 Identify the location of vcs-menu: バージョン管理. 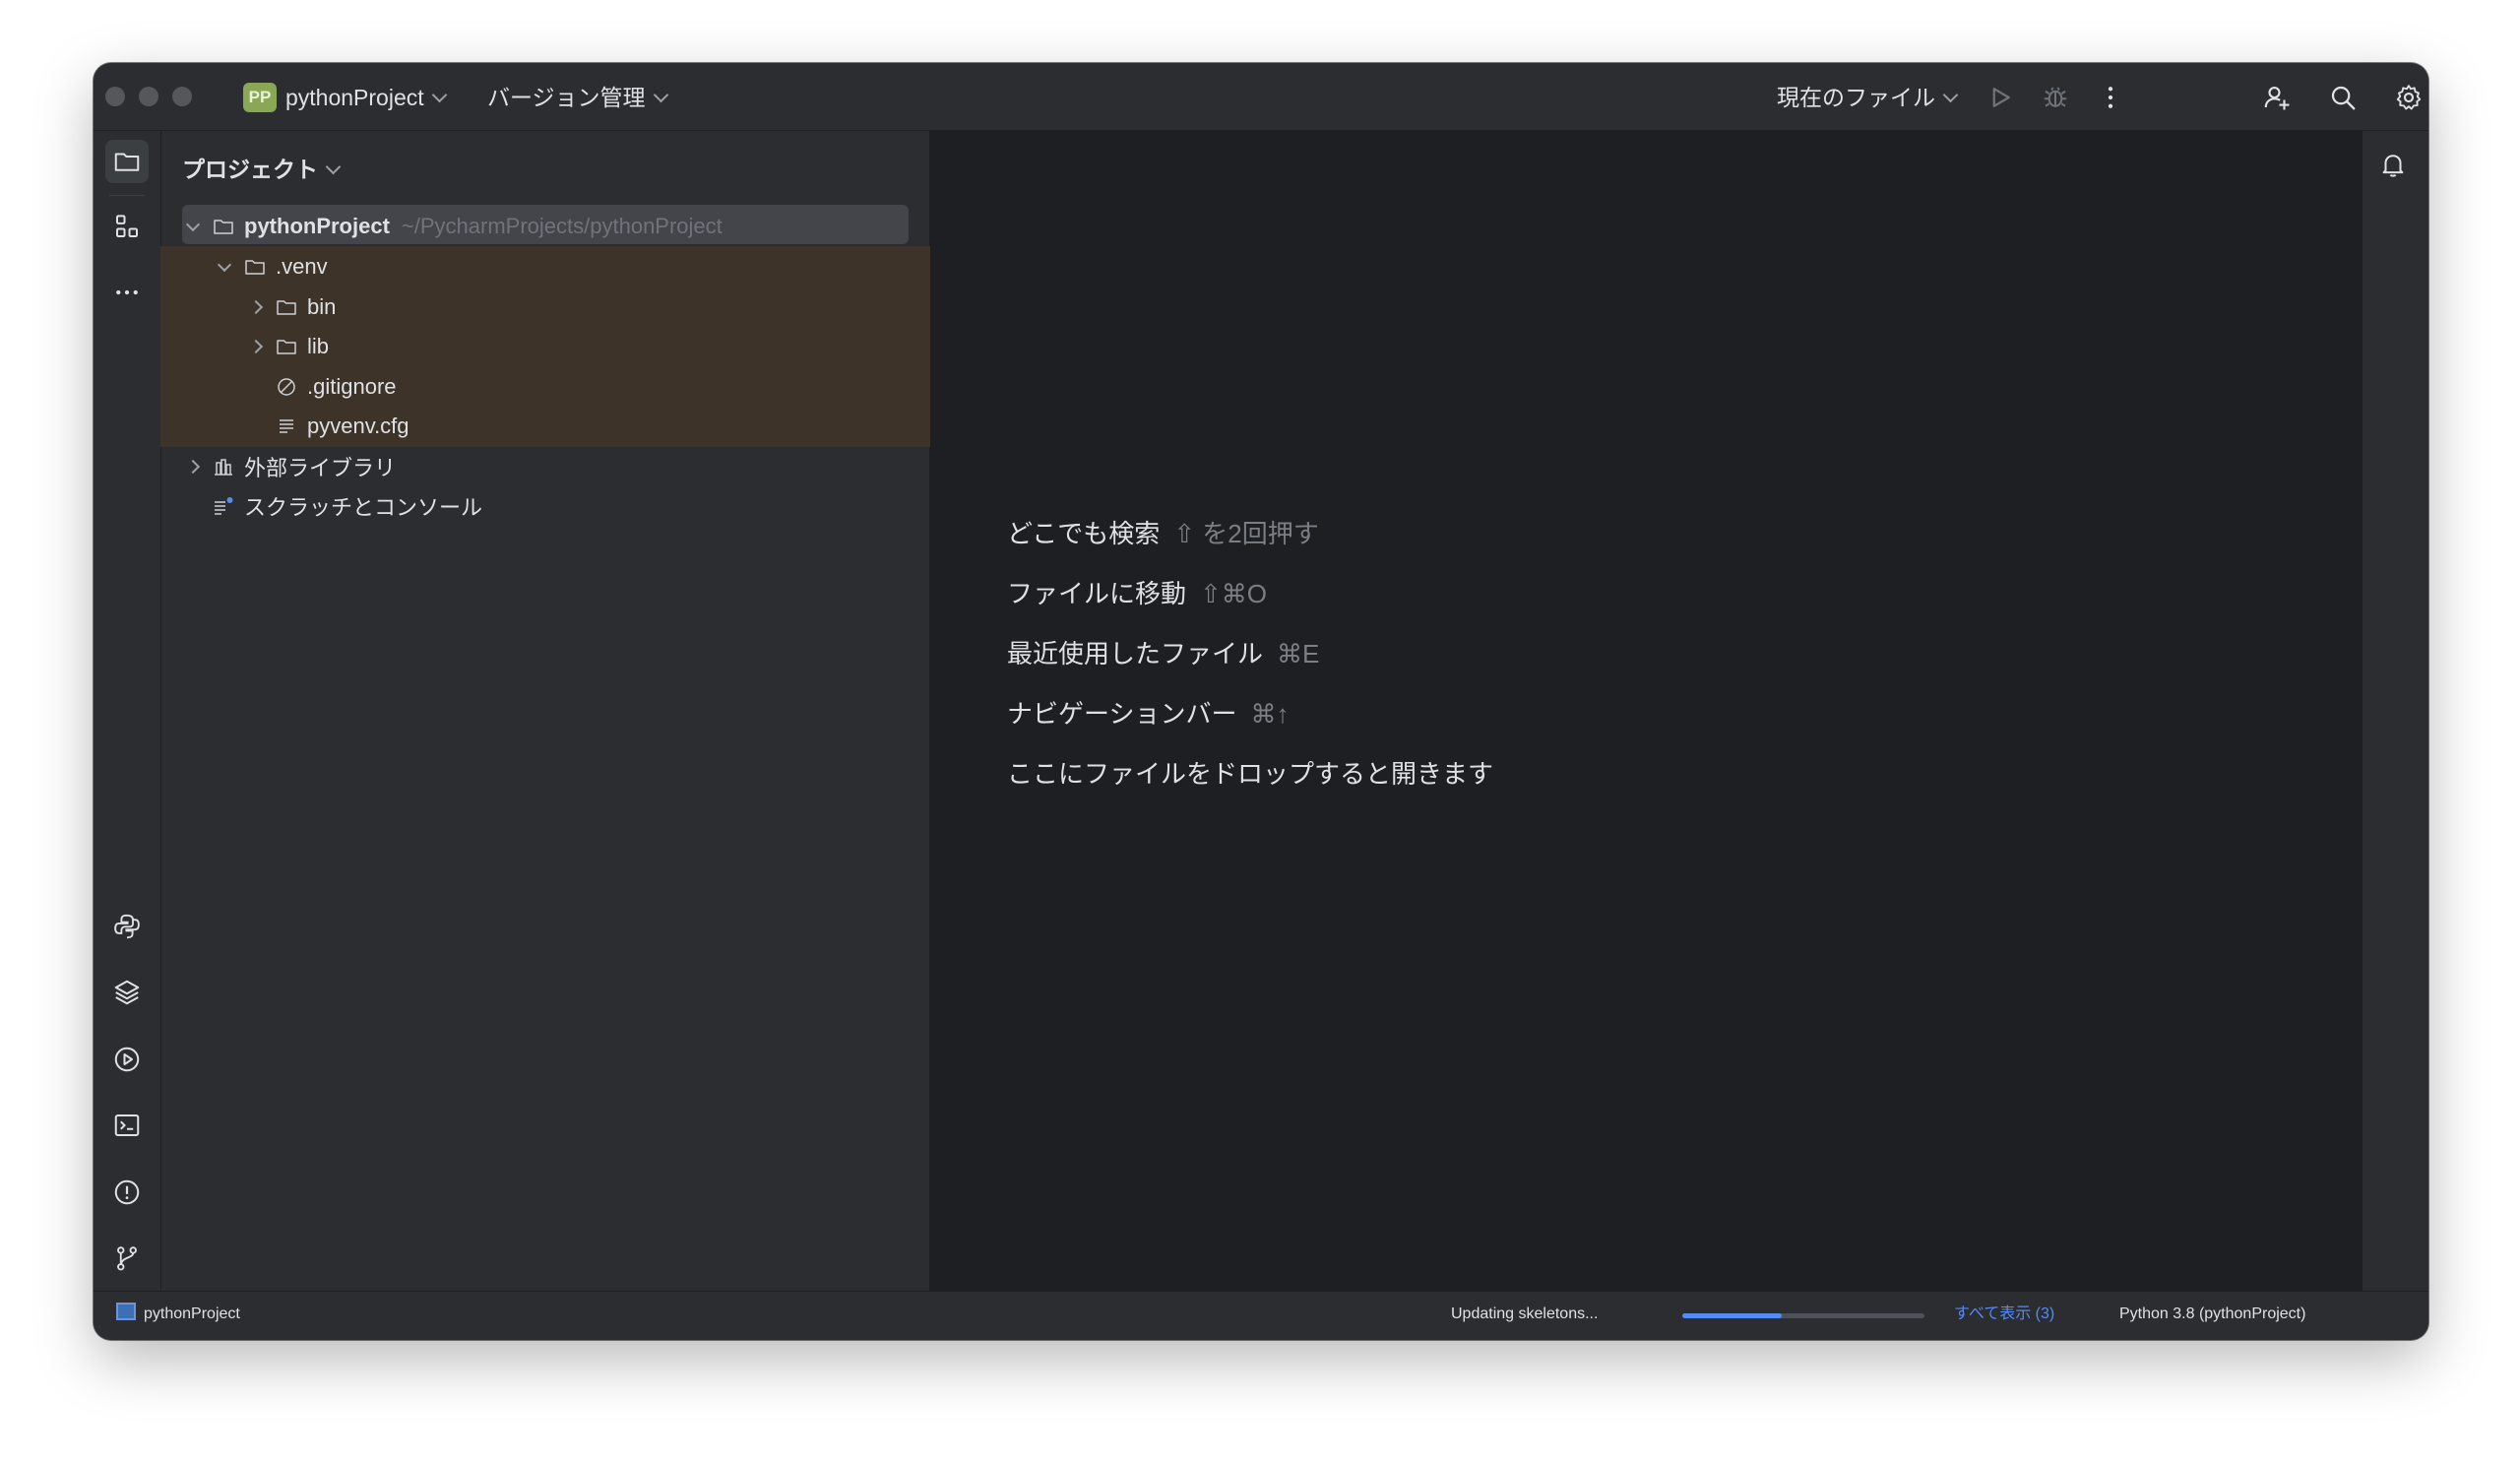
(577, 98).